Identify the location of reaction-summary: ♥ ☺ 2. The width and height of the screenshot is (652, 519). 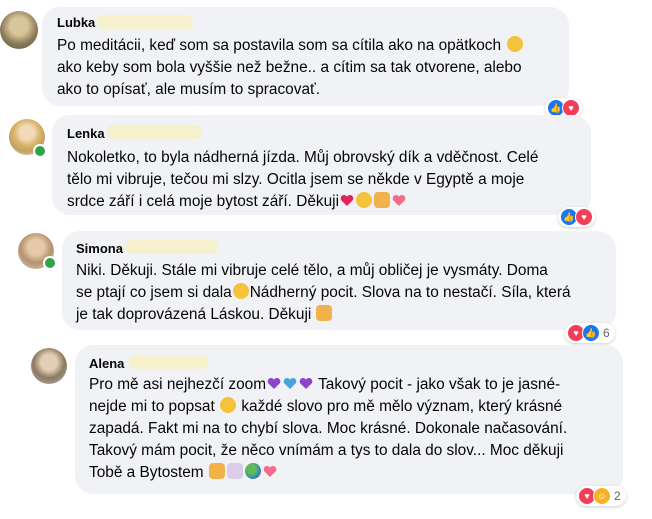
(601, 496).